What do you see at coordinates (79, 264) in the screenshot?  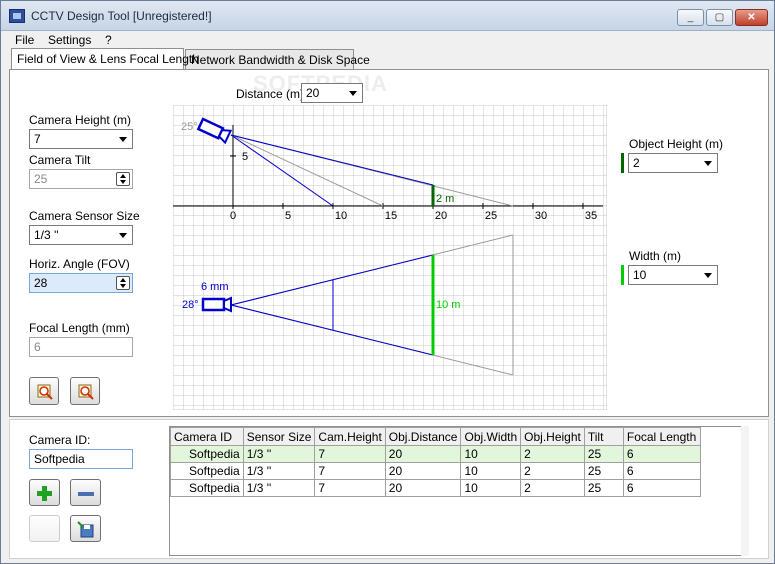 I see `horiz-angle-label: Horiz. Angle (FOV)` at bounding box center [79, 264].